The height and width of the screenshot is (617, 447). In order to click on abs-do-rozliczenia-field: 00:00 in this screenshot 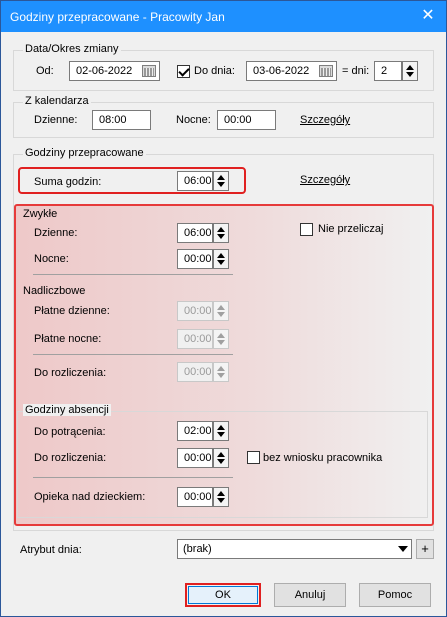, I will do `click(195, 458)`.